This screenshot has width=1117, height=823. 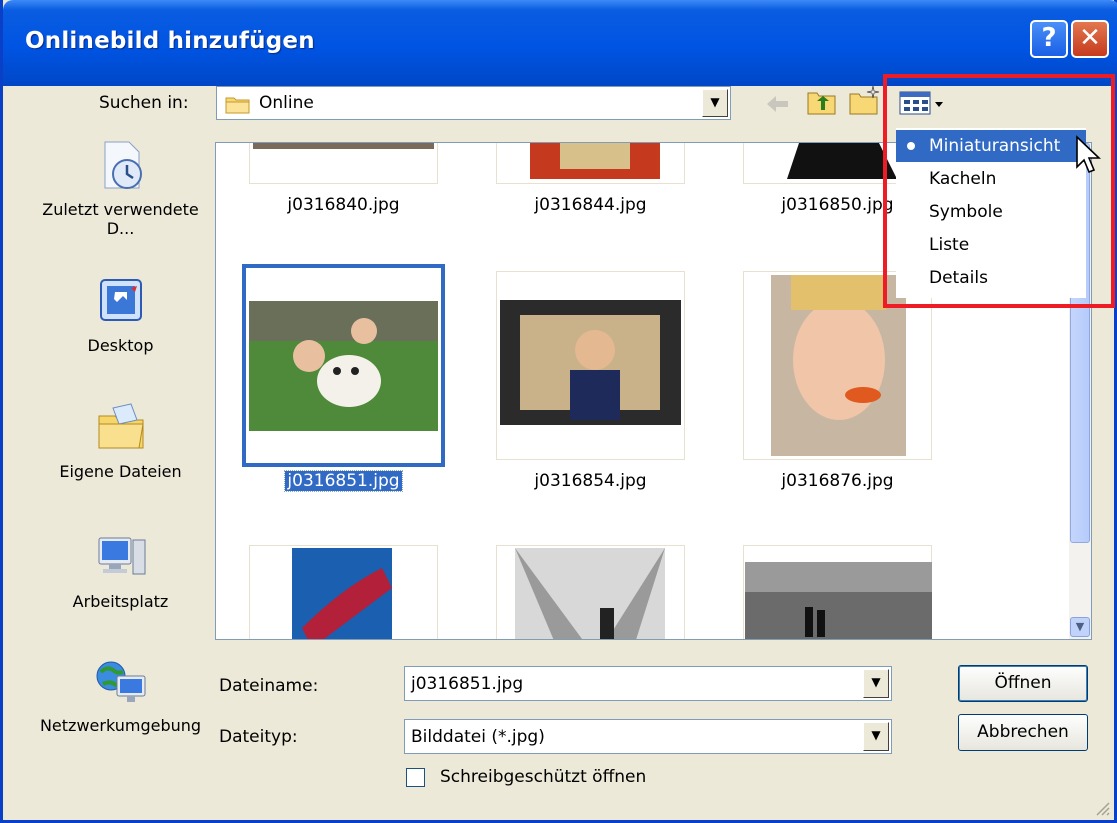 What do you see at coordinates (1088, 154) in the screenshot?
I see `mouse-pointer-icon` at bounding box center [1088, 154].